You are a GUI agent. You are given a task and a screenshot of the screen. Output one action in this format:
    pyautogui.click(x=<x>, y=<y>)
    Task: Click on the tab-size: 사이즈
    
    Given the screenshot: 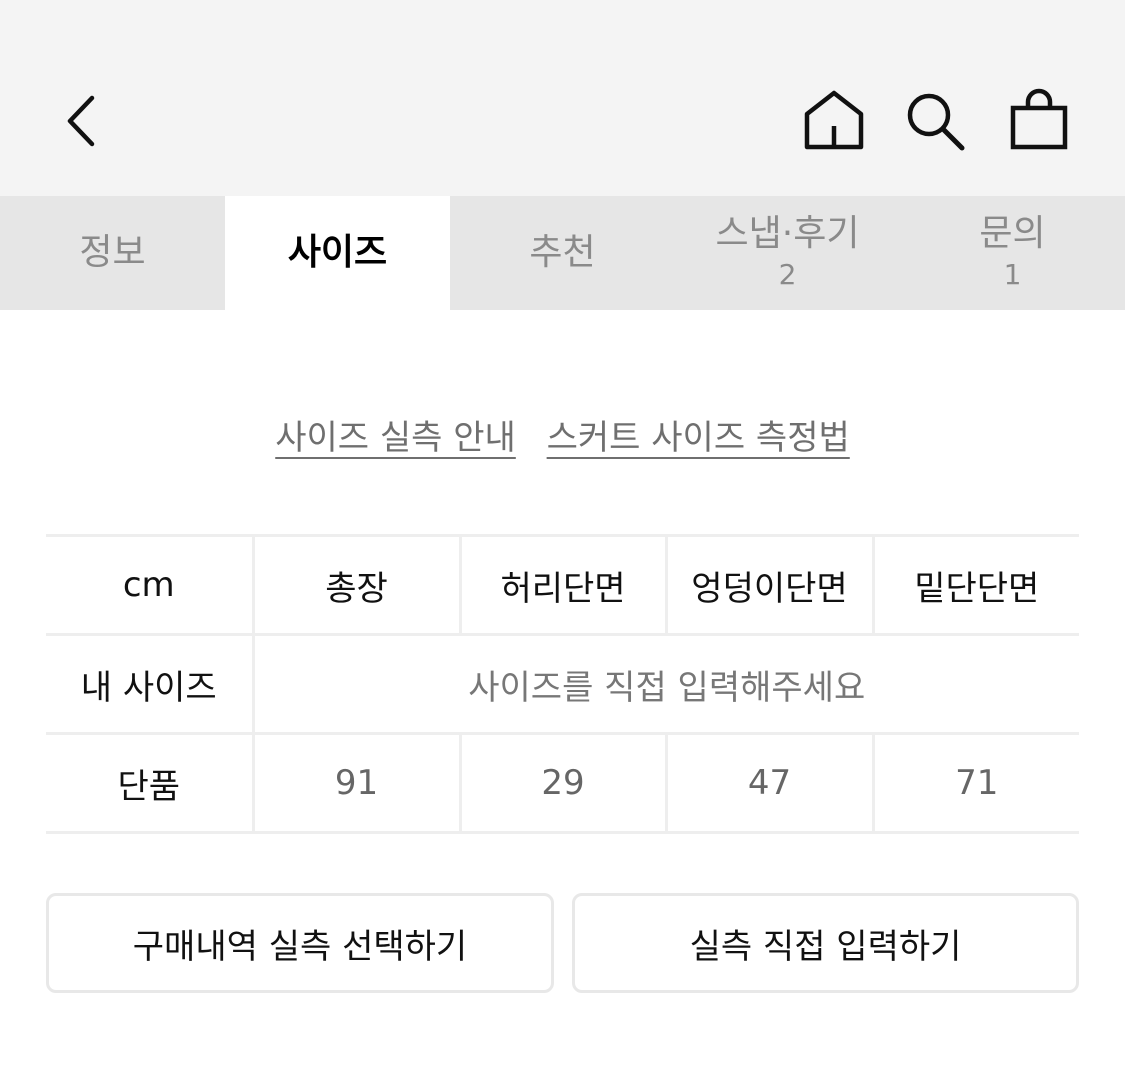 What is the action you would take?
    pyautogui.click(x=337, y=253)
    